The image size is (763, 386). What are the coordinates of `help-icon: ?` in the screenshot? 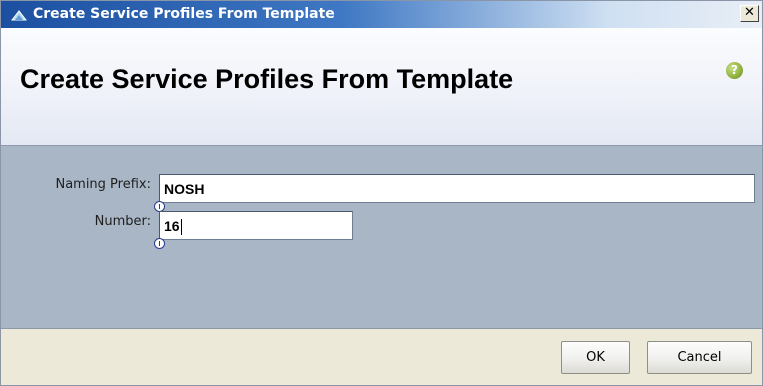 It's located at (734, 70).